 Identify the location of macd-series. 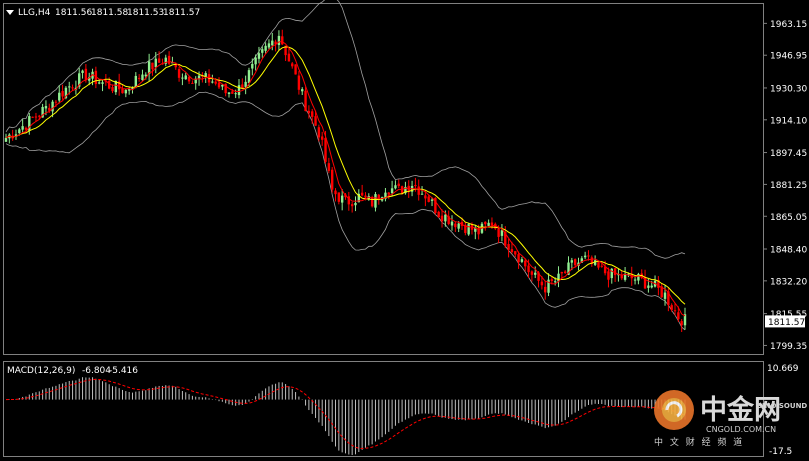
(345, 416).